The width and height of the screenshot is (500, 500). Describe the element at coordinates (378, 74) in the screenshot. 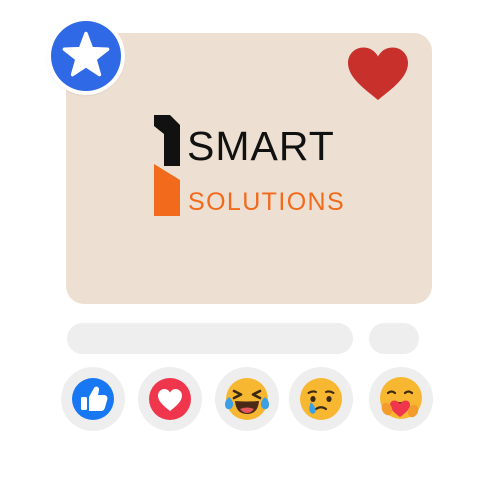

I see `heart-icon` at that location.